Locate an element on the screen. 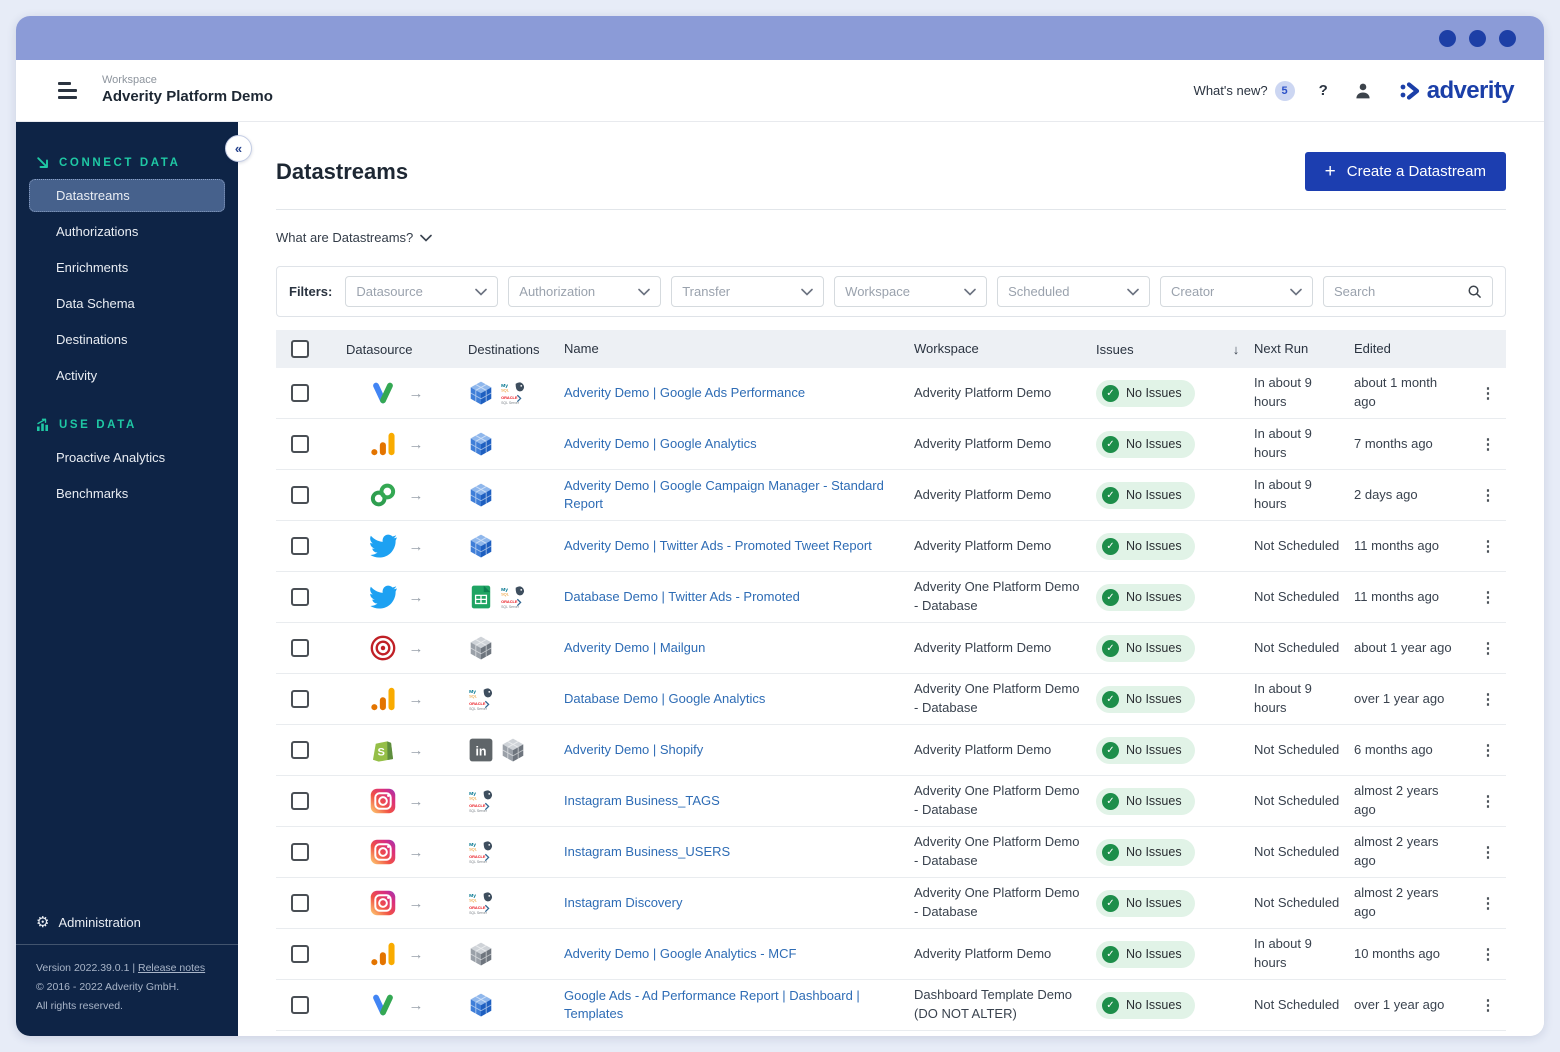 The image size is (1560, 1052). column-header-name: Name is located at coordinates (739, 349).